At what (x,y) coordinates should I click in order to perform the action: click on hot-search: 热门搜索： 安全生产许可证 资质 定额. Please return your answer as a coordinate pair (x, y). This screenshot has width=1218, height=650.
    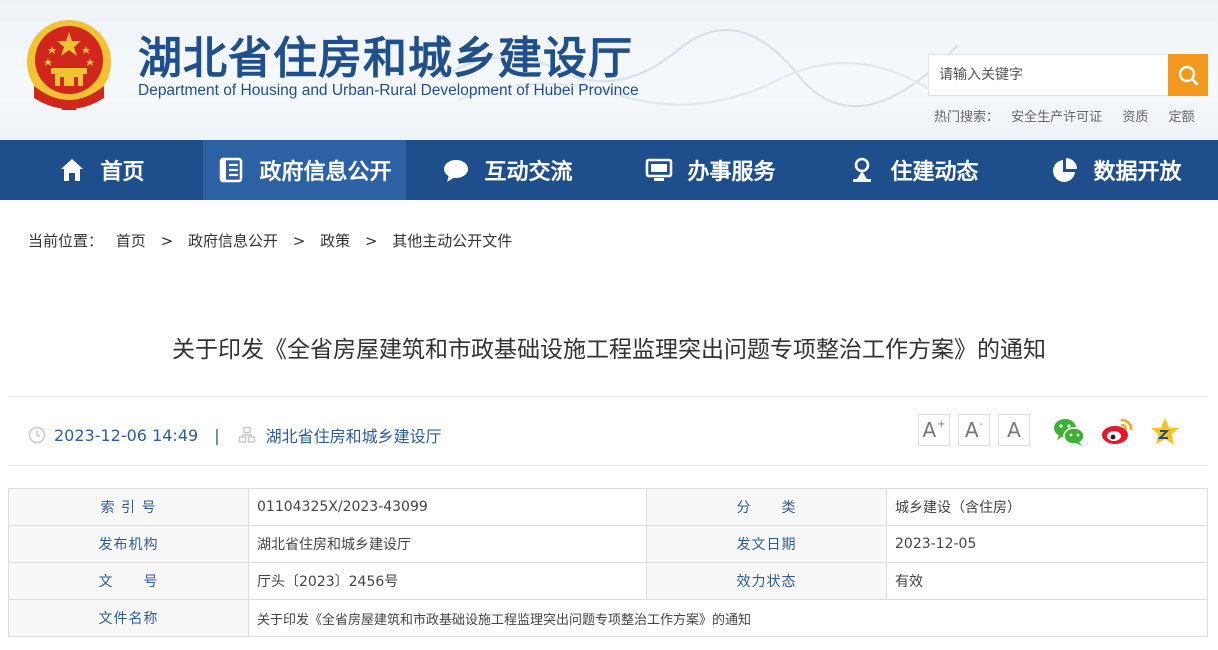
    Looking at the image, I should click on (1072, 115).